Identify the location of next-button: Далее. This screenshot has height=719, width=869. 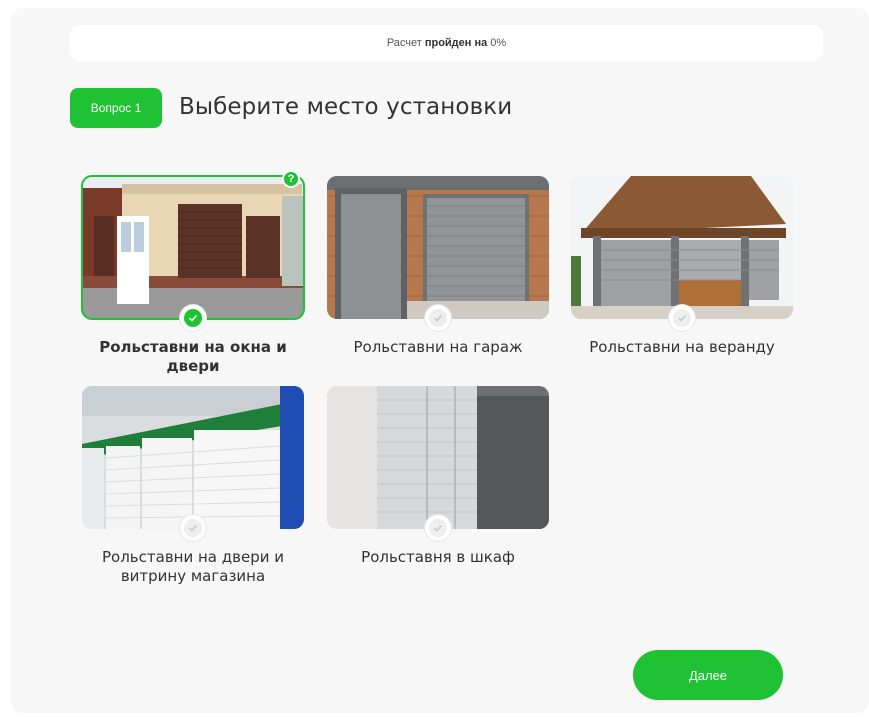
(708, 675).